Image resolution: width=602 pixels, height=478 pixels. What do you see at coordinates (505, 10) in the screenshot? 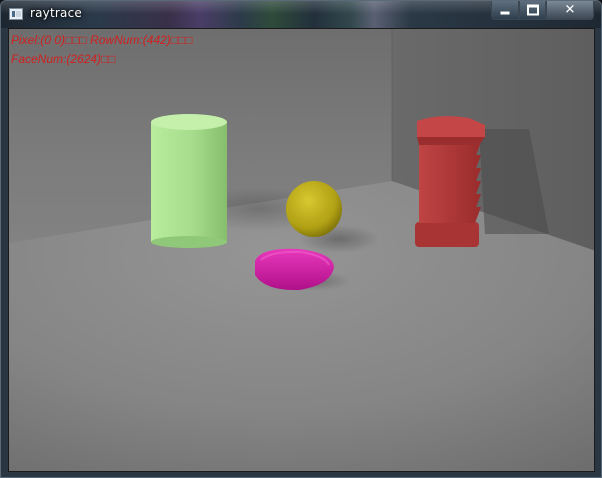
I see `minimize-button` at bounding box center [505, 10].